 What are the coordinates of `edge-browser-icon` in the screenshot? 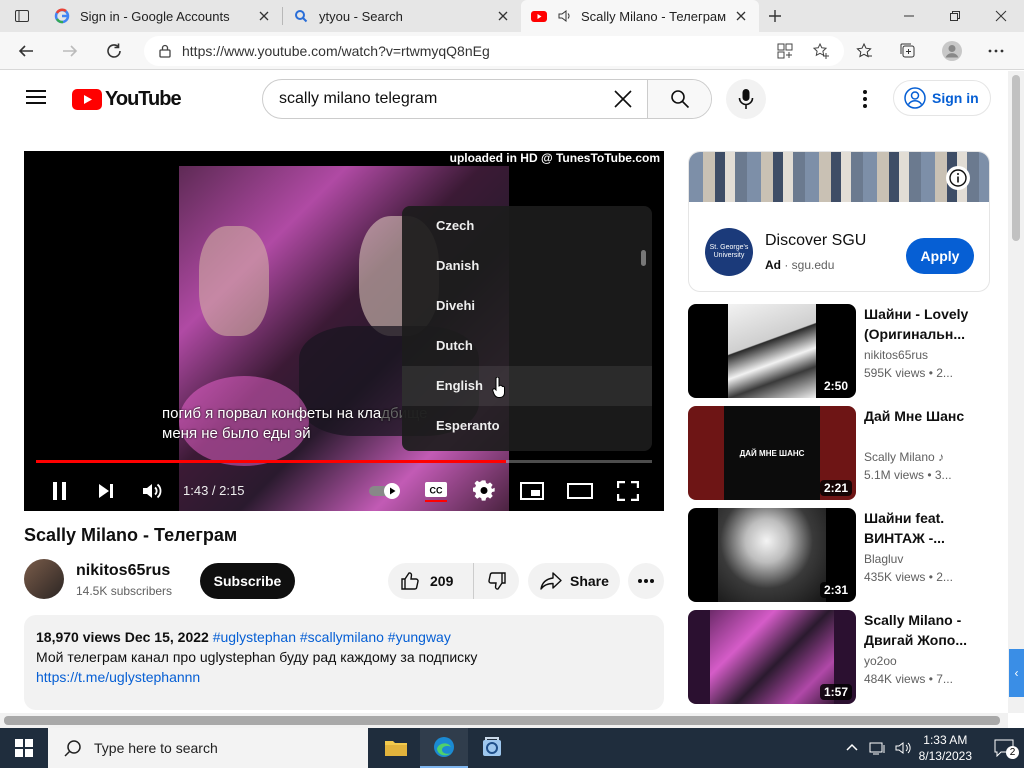 It's located at (444, 747).